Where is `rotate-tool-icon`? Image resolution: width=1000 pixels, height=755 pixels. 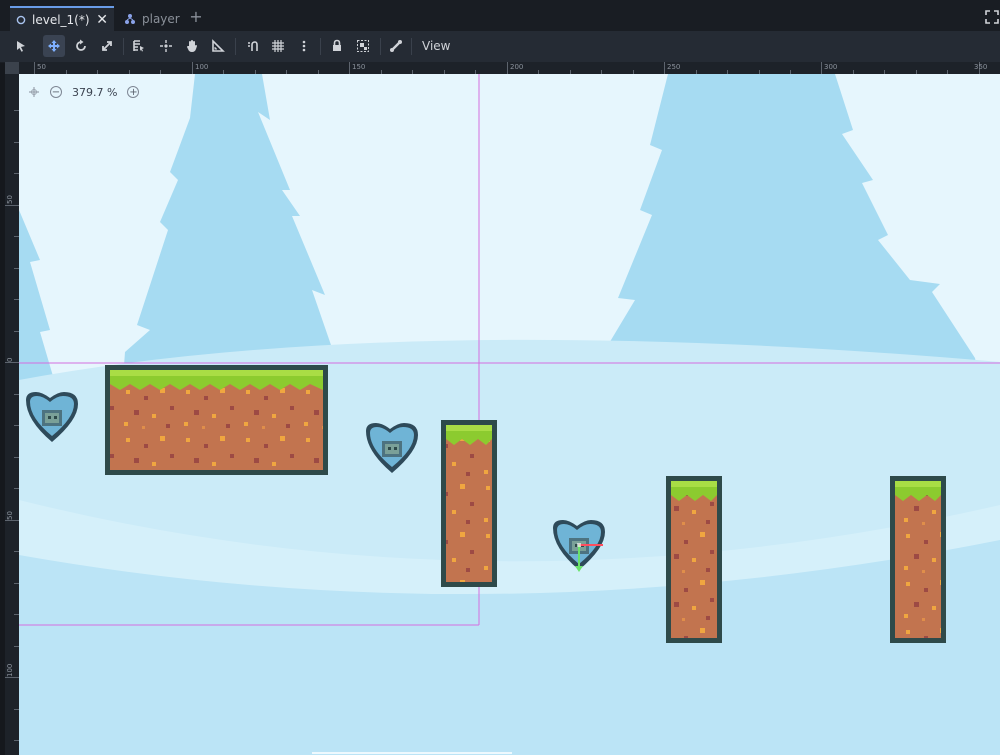
rotate-tool-icon is located at coordinates (81, 46).